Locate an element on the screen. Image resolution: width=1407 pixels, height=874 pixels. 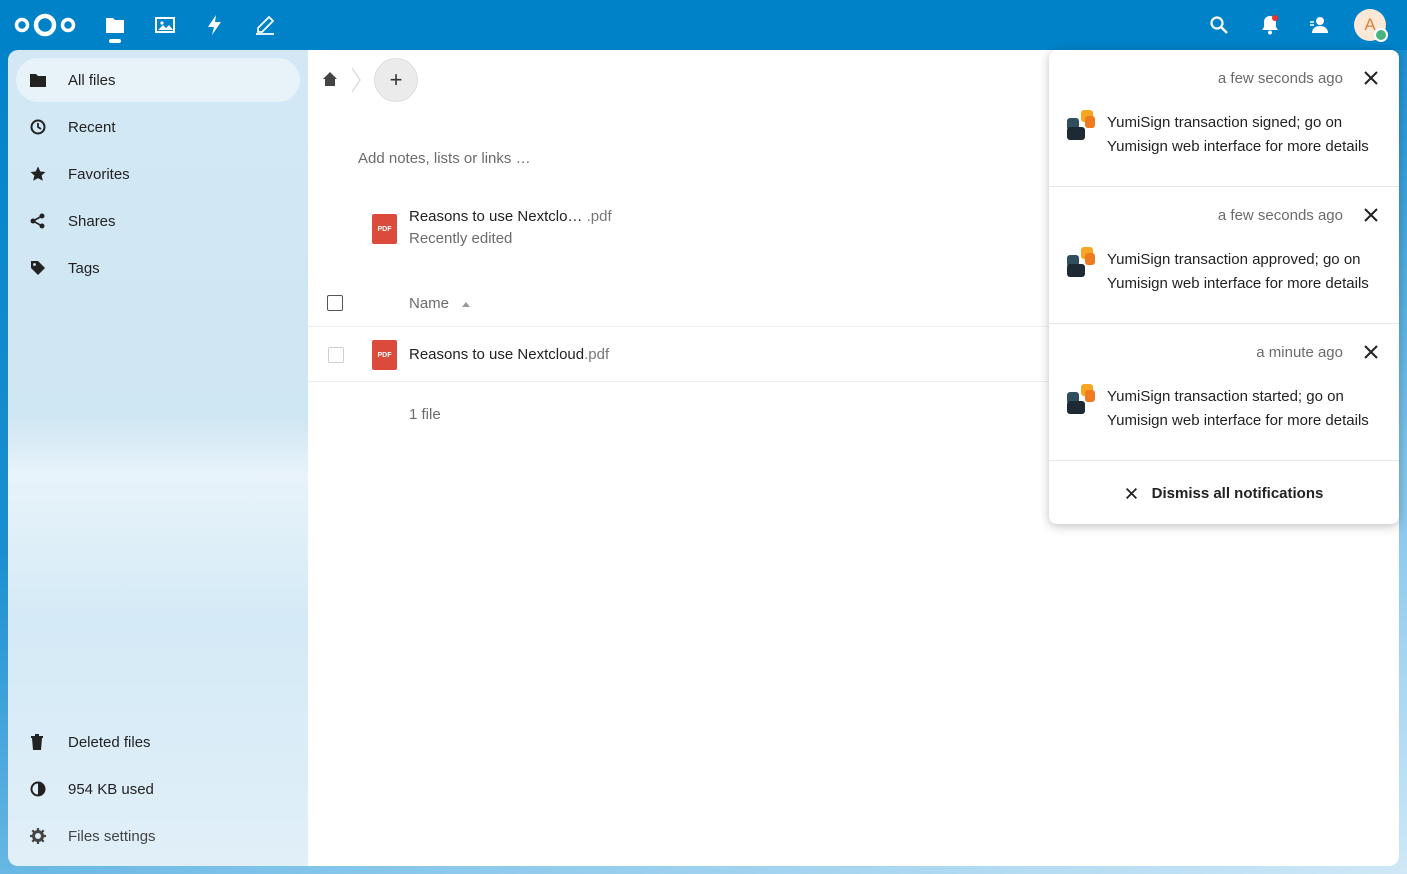
files-app-icon is located at coordinates (115, 25).